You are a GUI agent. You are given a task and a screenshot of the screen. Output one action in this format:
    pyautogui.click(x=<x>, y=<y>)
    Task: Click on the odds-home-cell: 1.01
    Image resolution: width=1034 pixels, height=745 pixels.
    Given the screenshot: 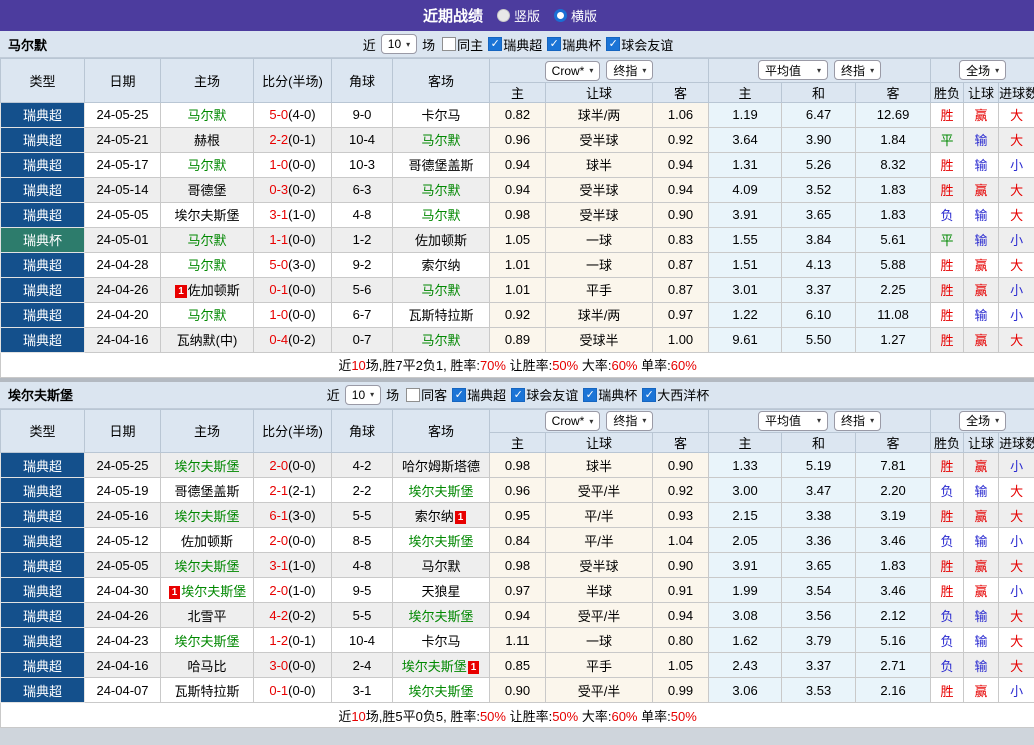 What is the action you would take?
    pyautogui.click(x=517, y=289)
    